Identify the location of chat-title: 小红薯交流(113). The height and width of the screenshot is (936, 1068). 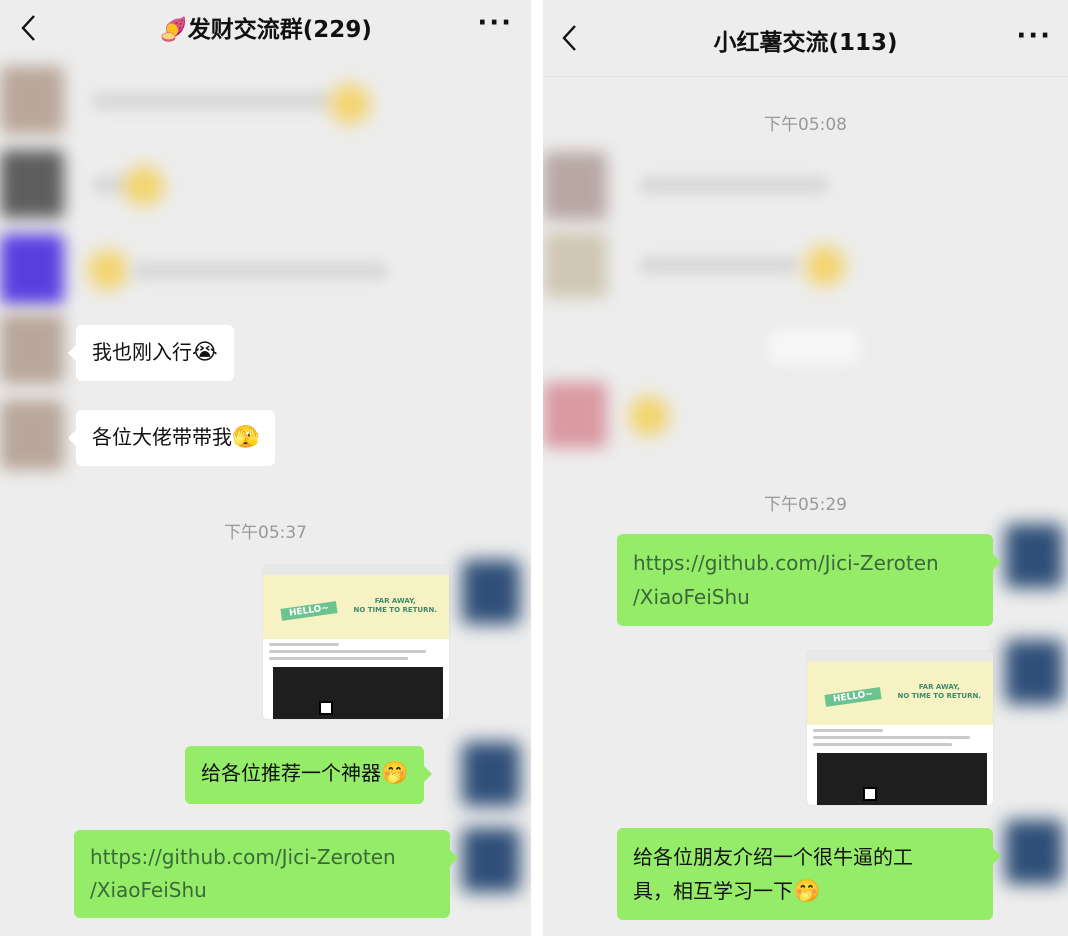
(805, 43).